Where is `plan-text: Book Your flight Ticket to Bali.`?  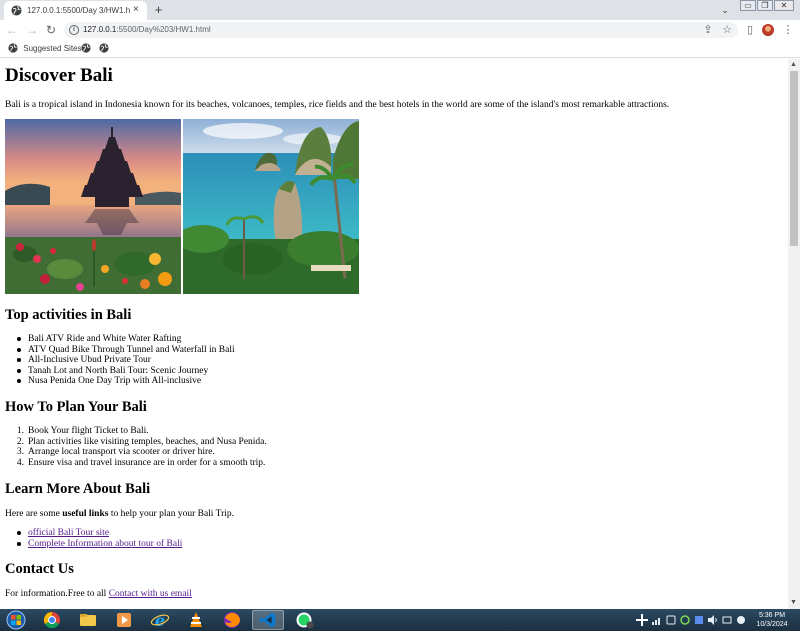
plan-text: Book Your flight Ticket to Bali. is located at coordinates (88, 431).